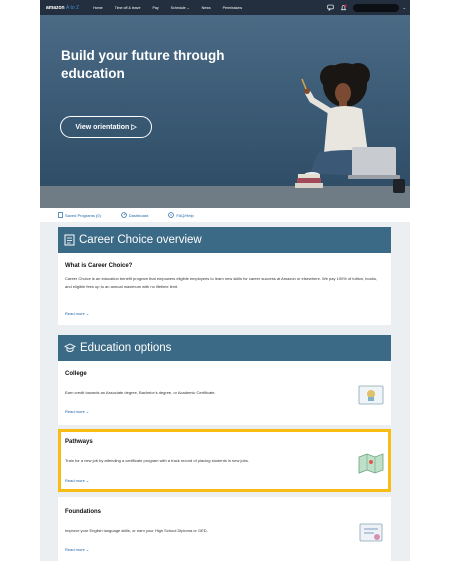 The height and width of the screenshot is (561, 449). I want to click on document-icon, so click(69, 240).